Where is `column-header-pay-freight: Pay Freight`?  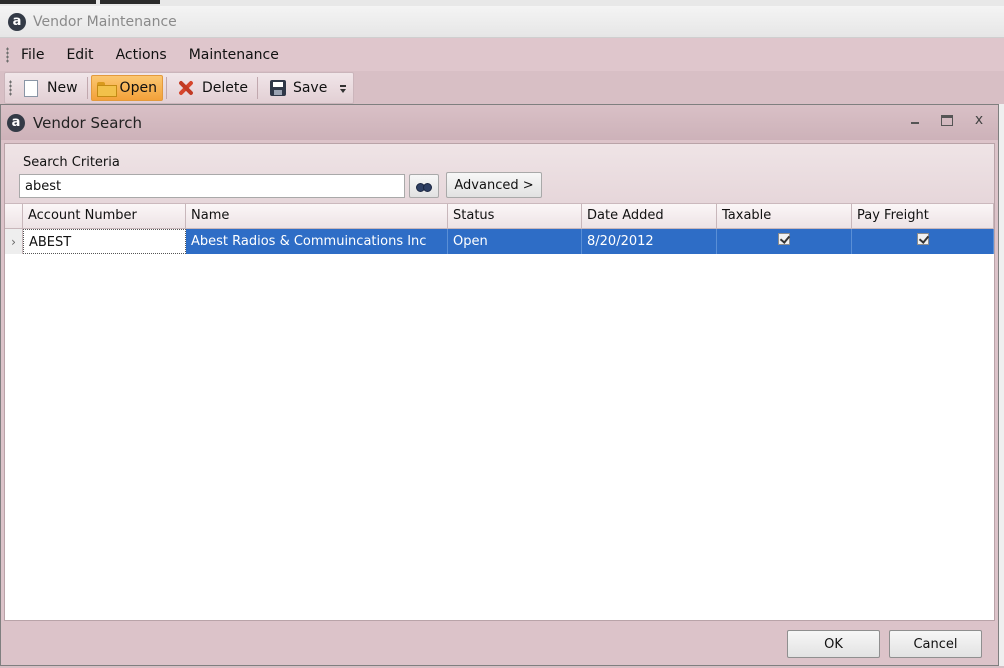 column-header-pay-freight: Pay Freight is located at coordinates (923, 216).